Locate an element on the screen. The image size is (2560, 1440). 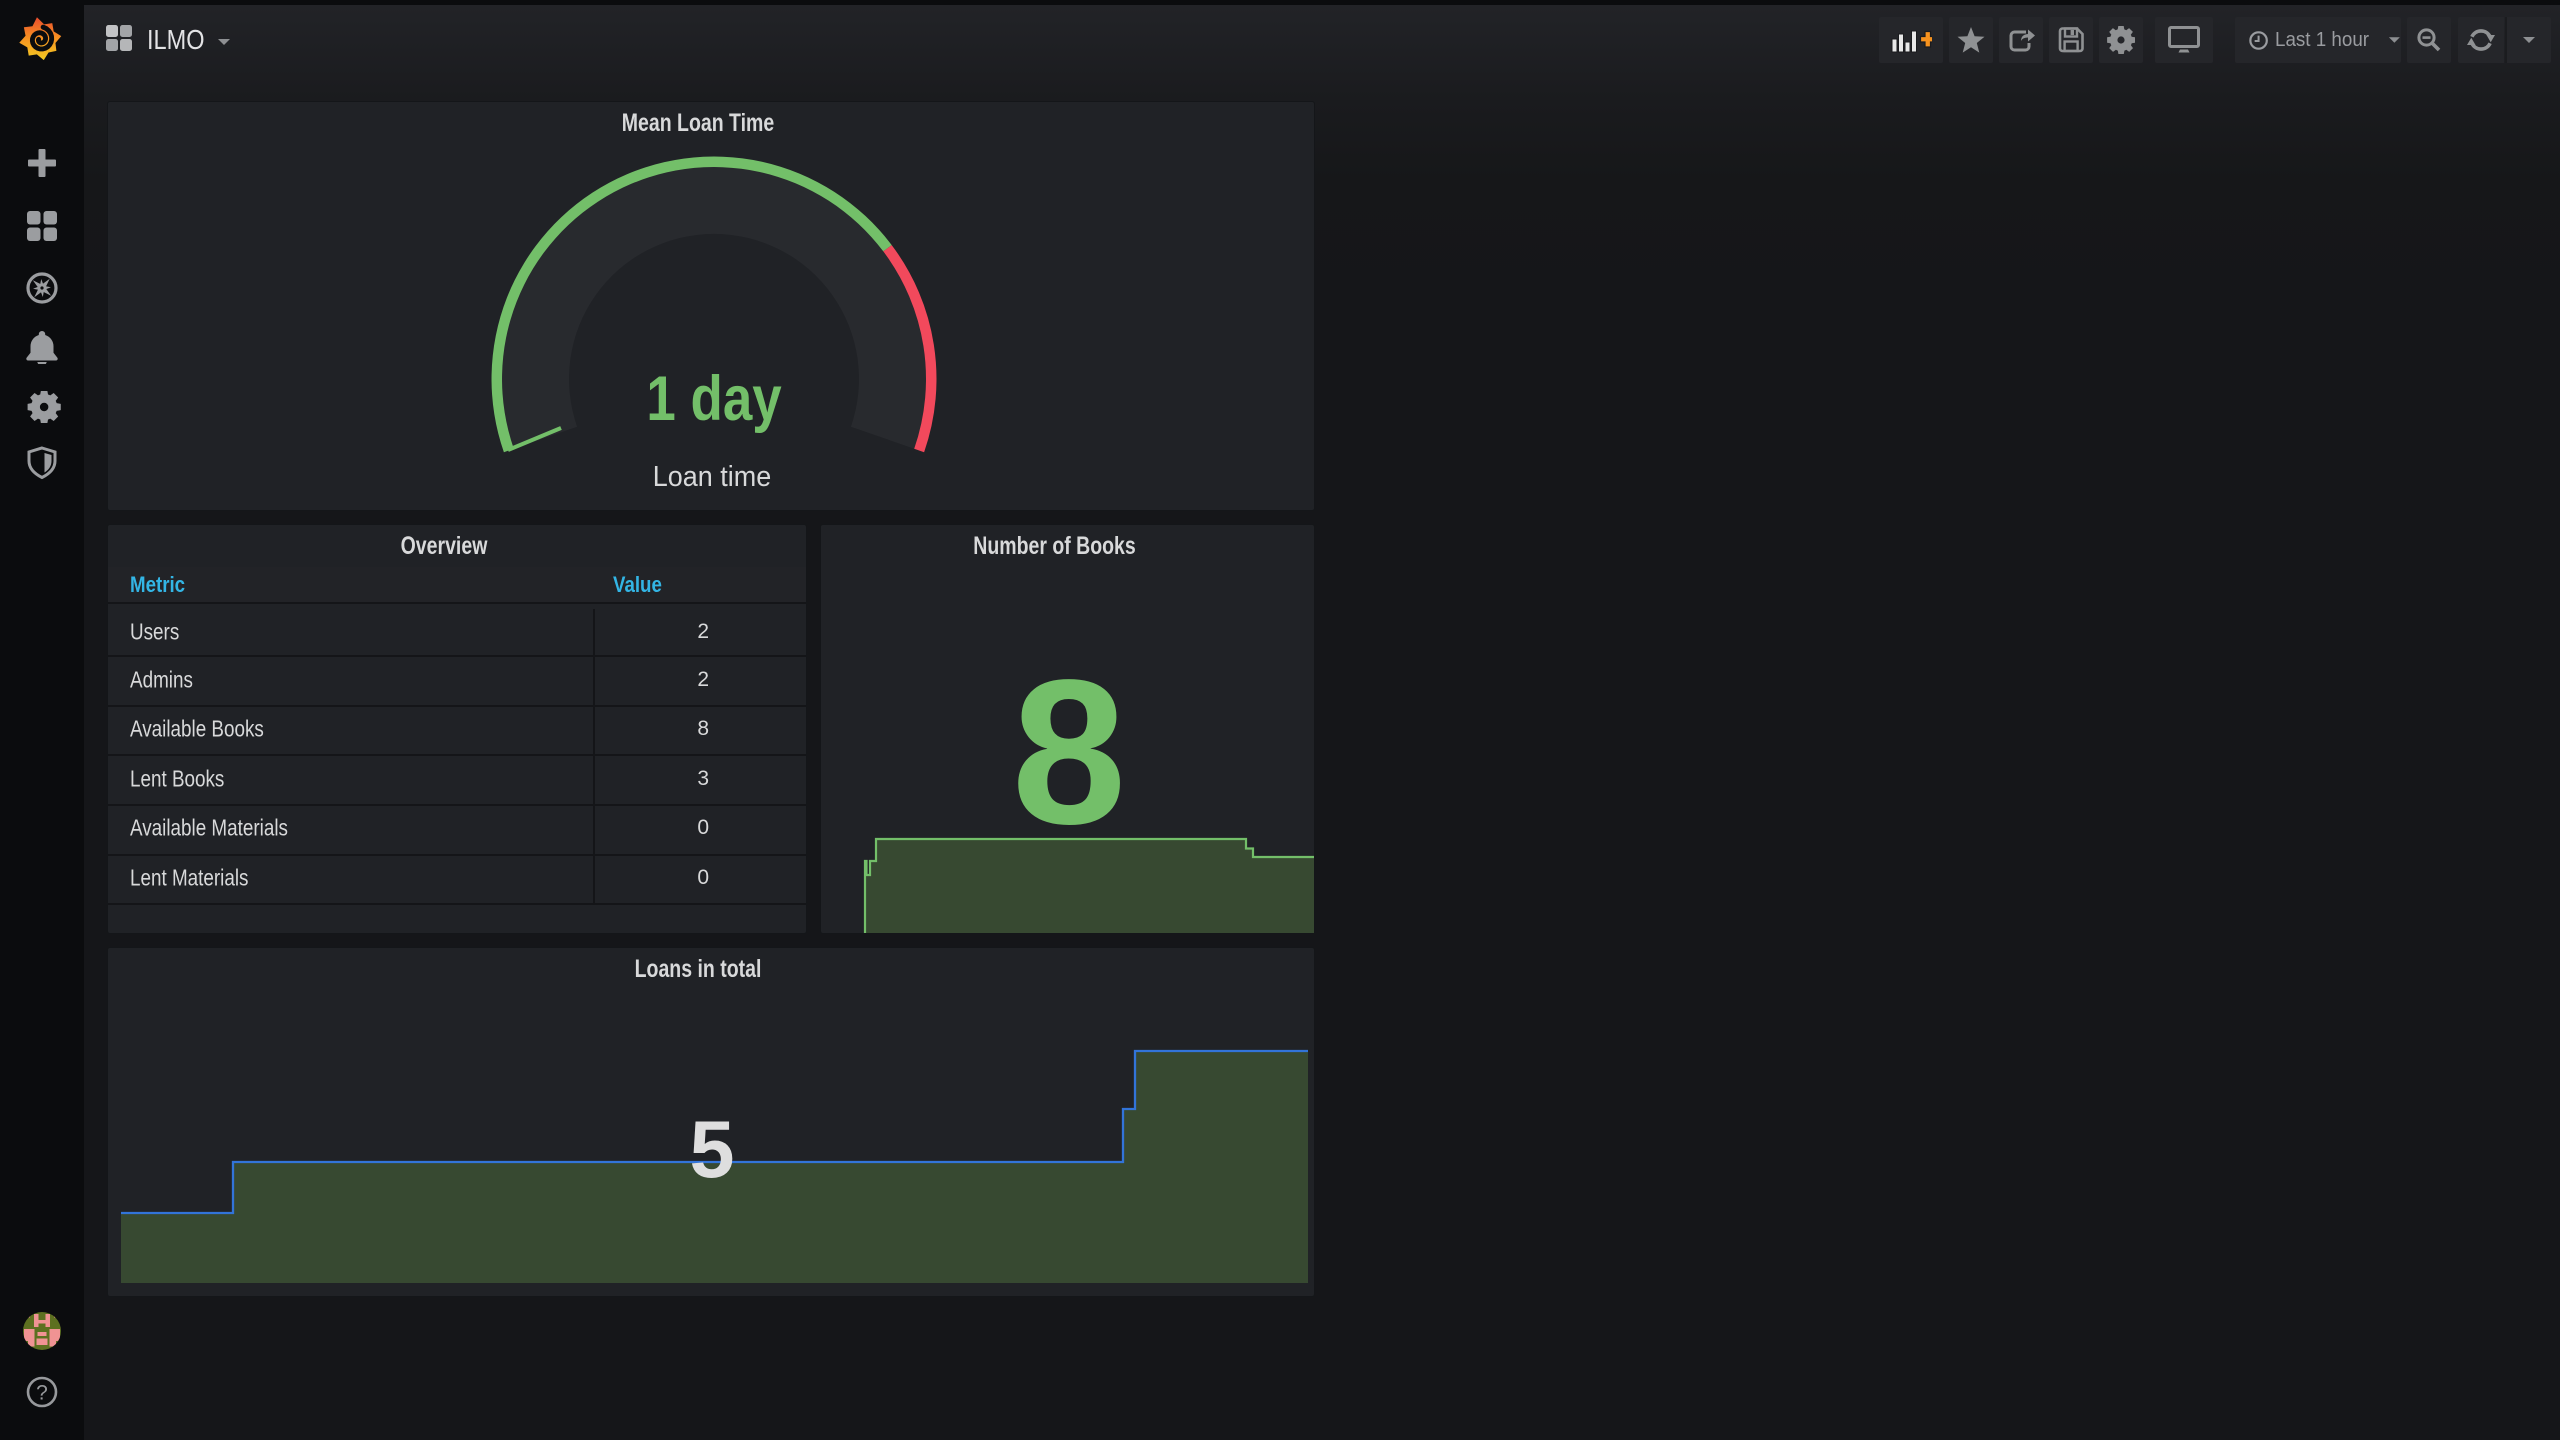
svg-text: Loan time is located at coordinates (712, 476).